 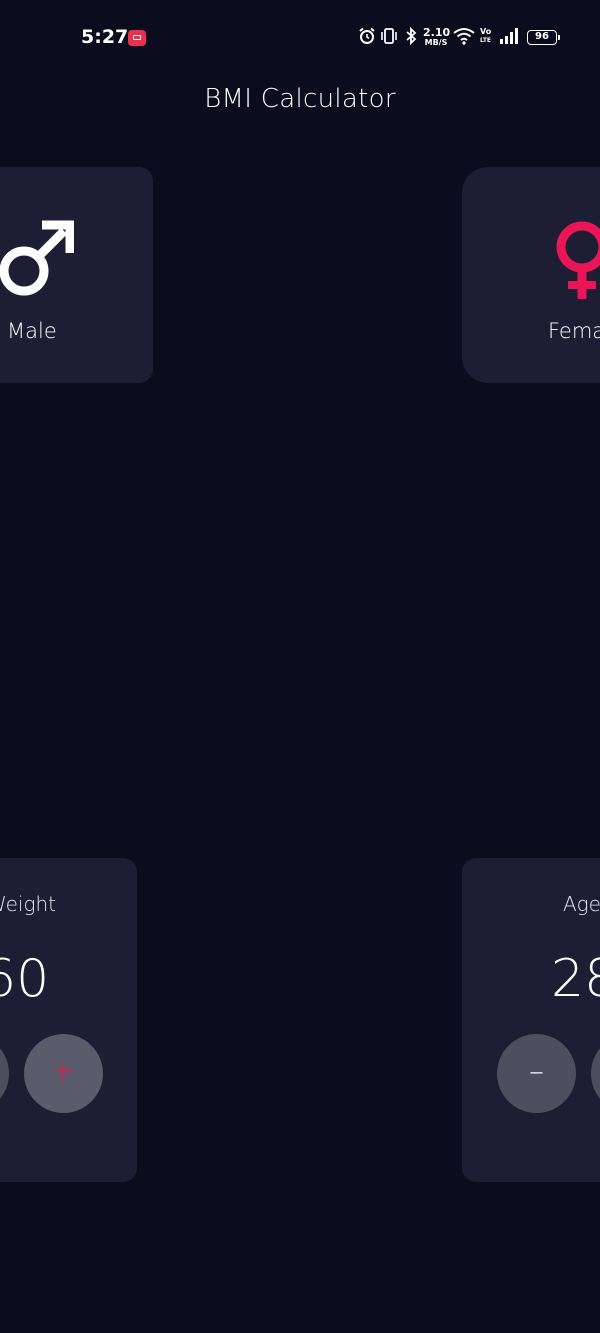 What do you see at coordinates (68, 1020) in the screenshot?
I see `weight-card: Weight 60 +` at bounding box center [68, 1020].